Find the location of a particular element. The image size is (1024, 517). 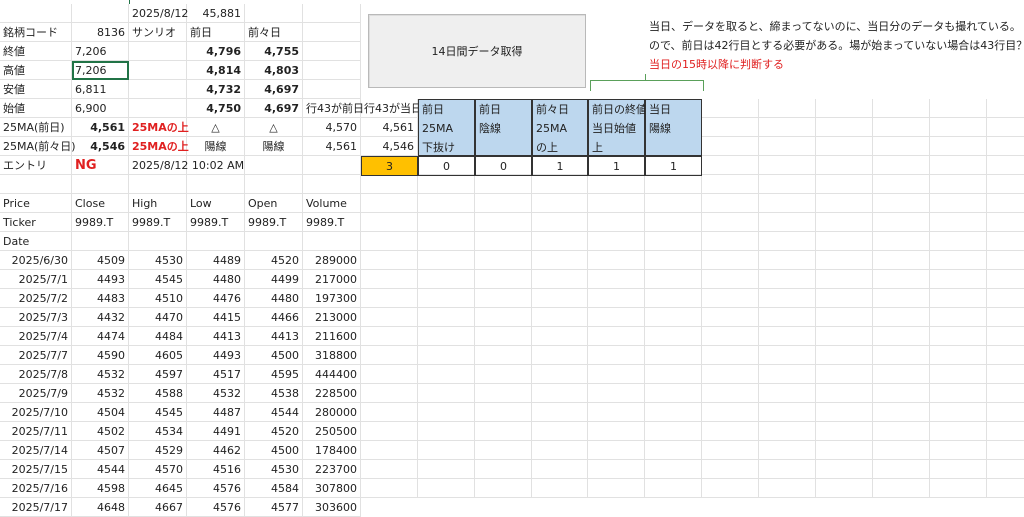

price-cell: 280000 is located at coordinates (332, 412).